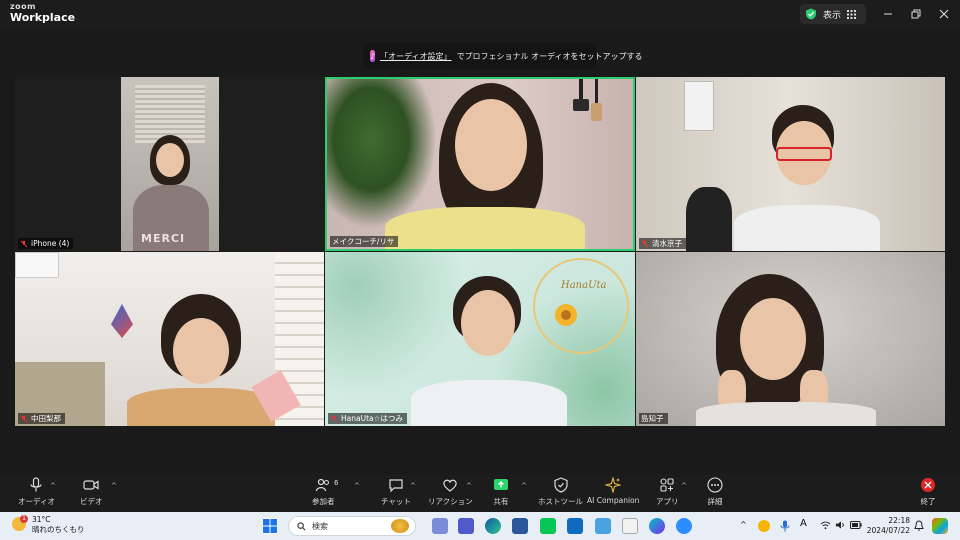 The height and width of the screenshot is (540, 960). Describe the element at coordinates (480, 526) in the screenshot. I see `windows-taskbar: 1 31°C 晴れのちくもり 検索 ^ A 22:18 2024/07/22` at that location.